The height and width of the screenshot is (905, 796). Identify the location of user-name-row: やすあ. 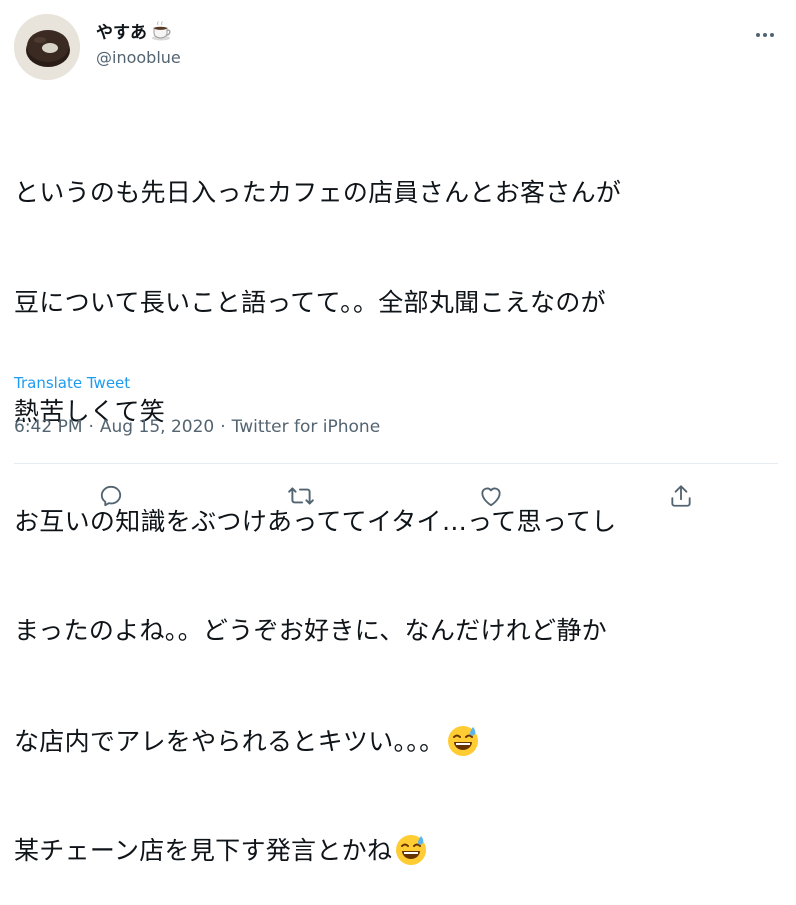
(134, 30).